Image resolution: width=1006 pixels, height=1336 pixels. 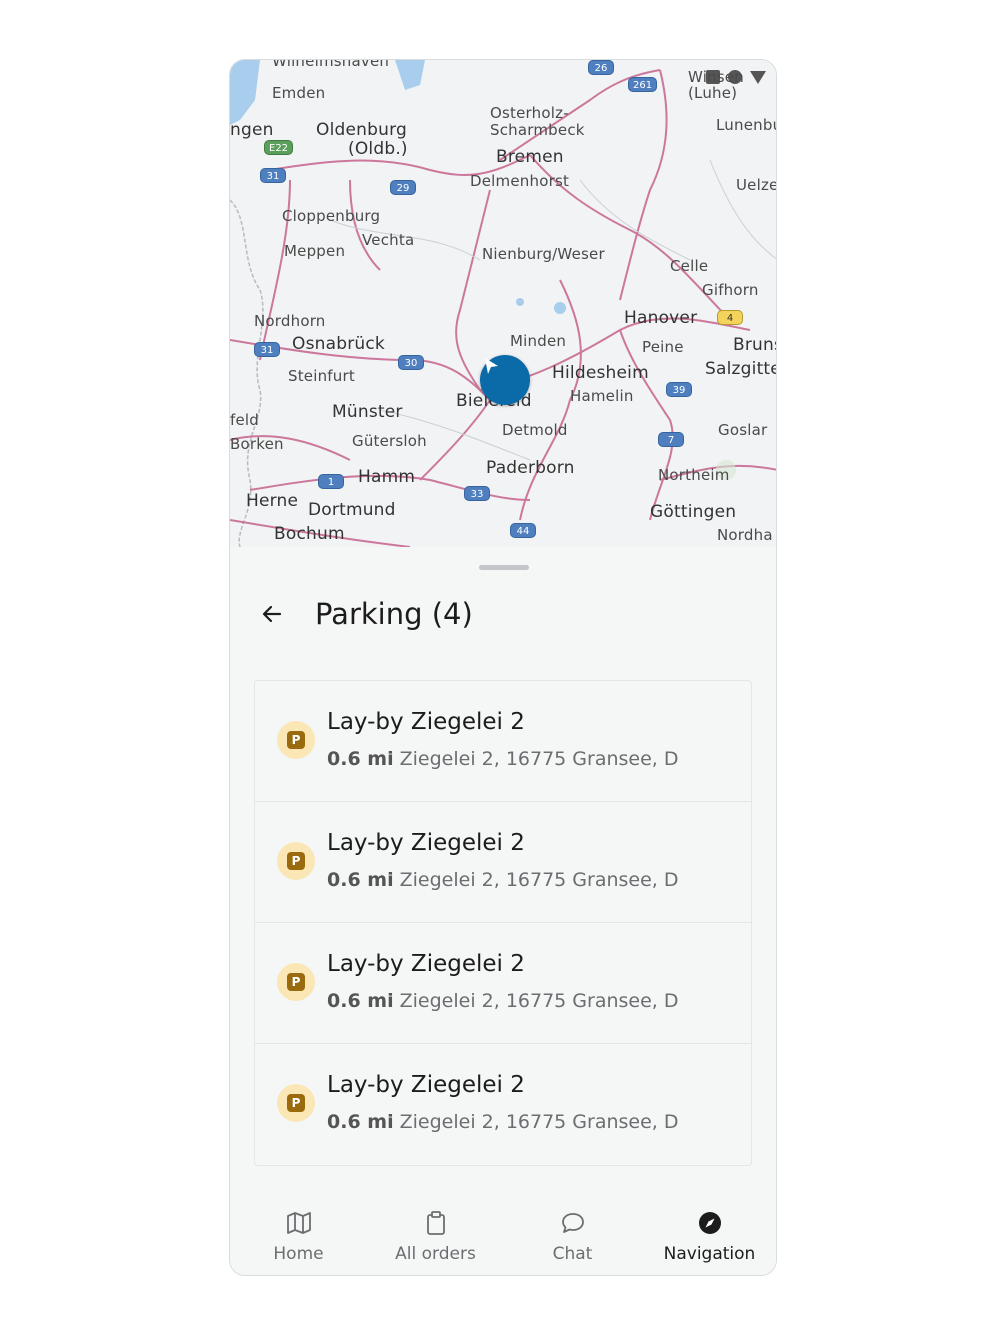 What do you see at coordinates (671, 439) in the screenshot?
I see `road-shield: 7` at bounding box center [671, 439].